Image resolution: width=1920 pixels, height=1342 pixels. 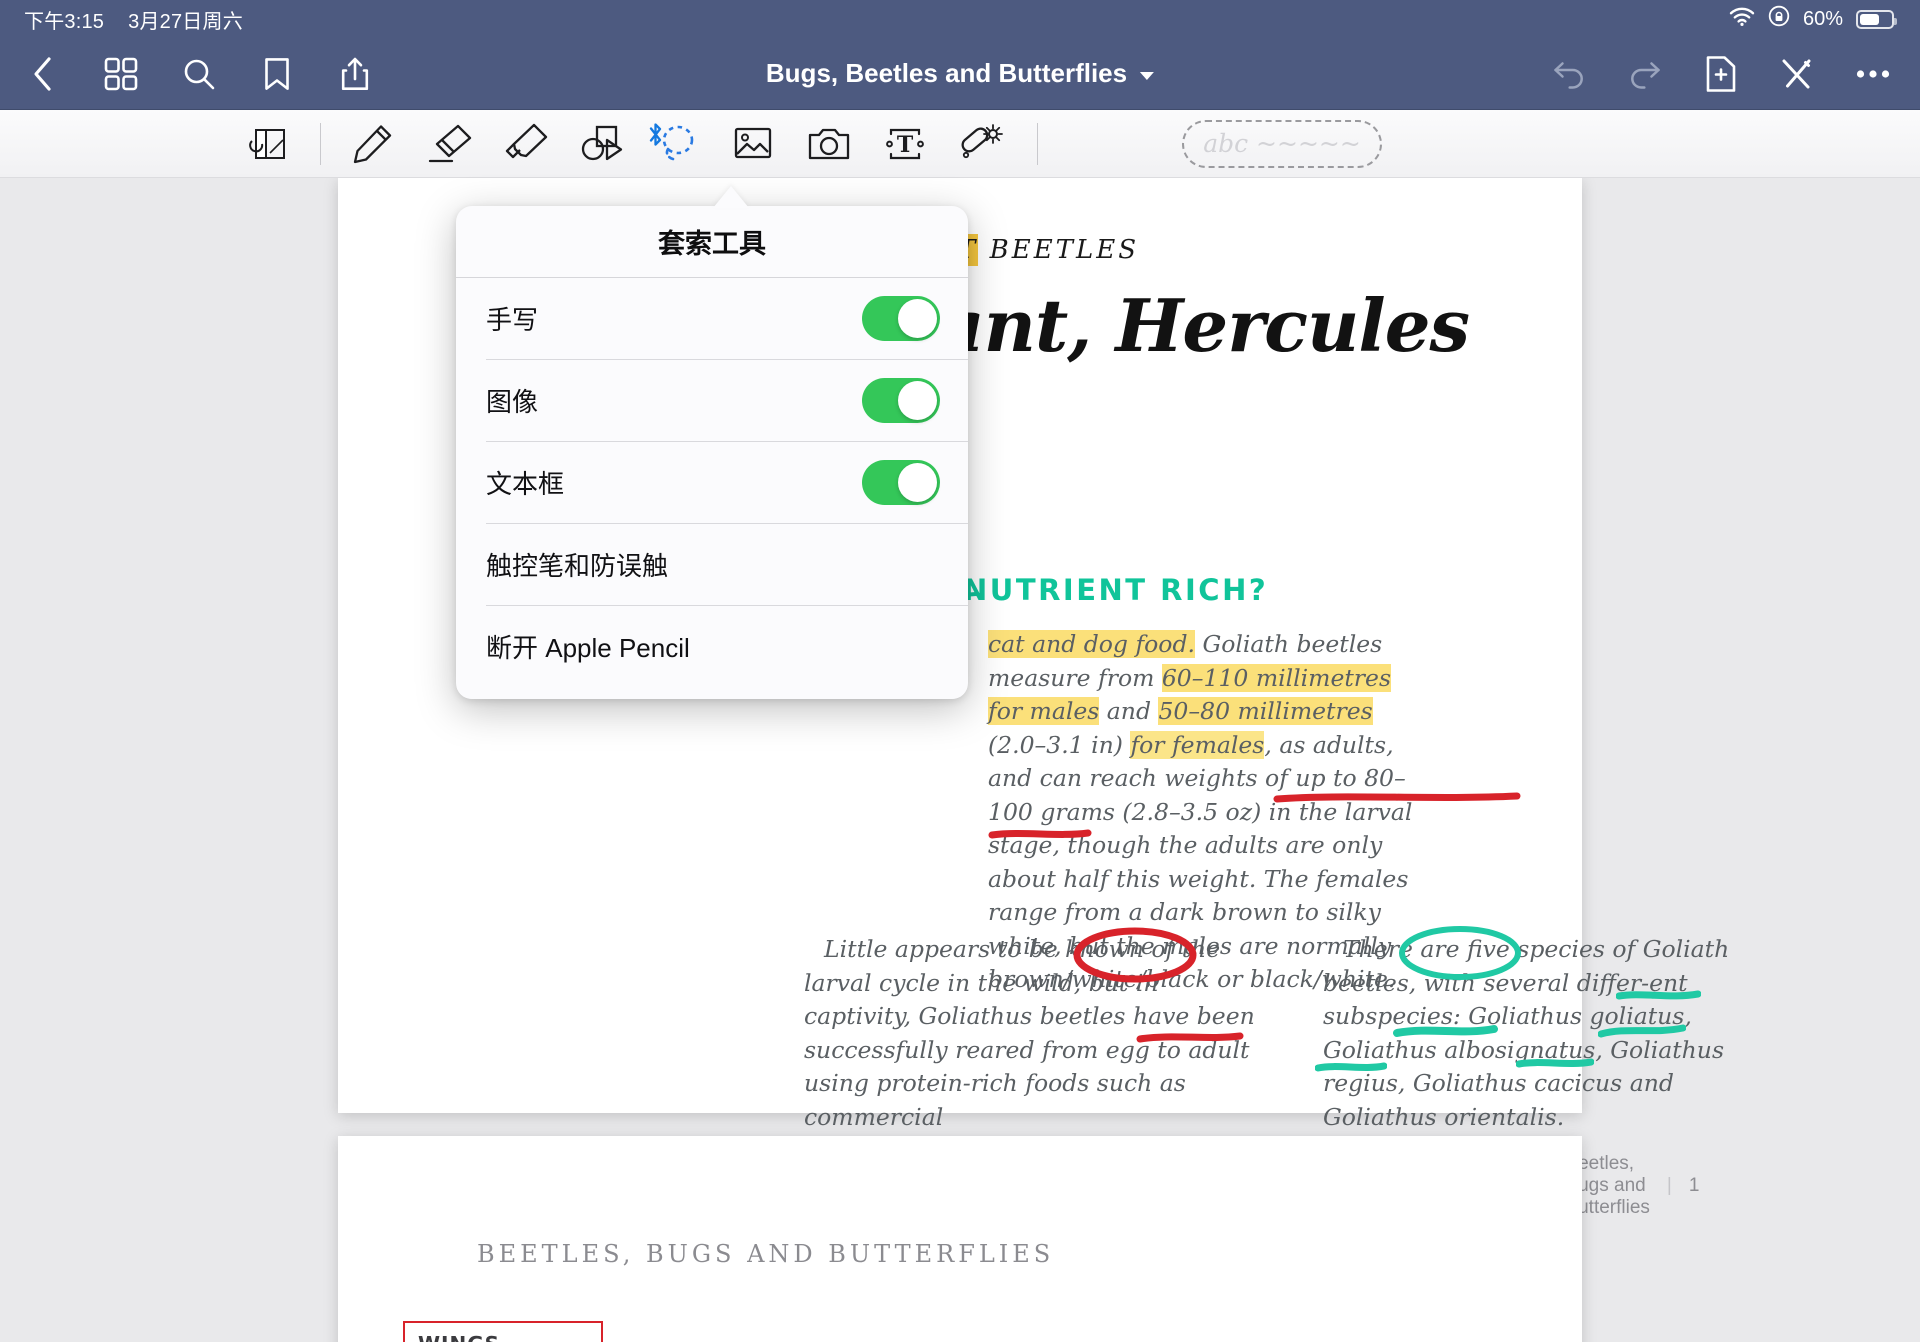 I want to click on back-button, so click(x=43, y=74).